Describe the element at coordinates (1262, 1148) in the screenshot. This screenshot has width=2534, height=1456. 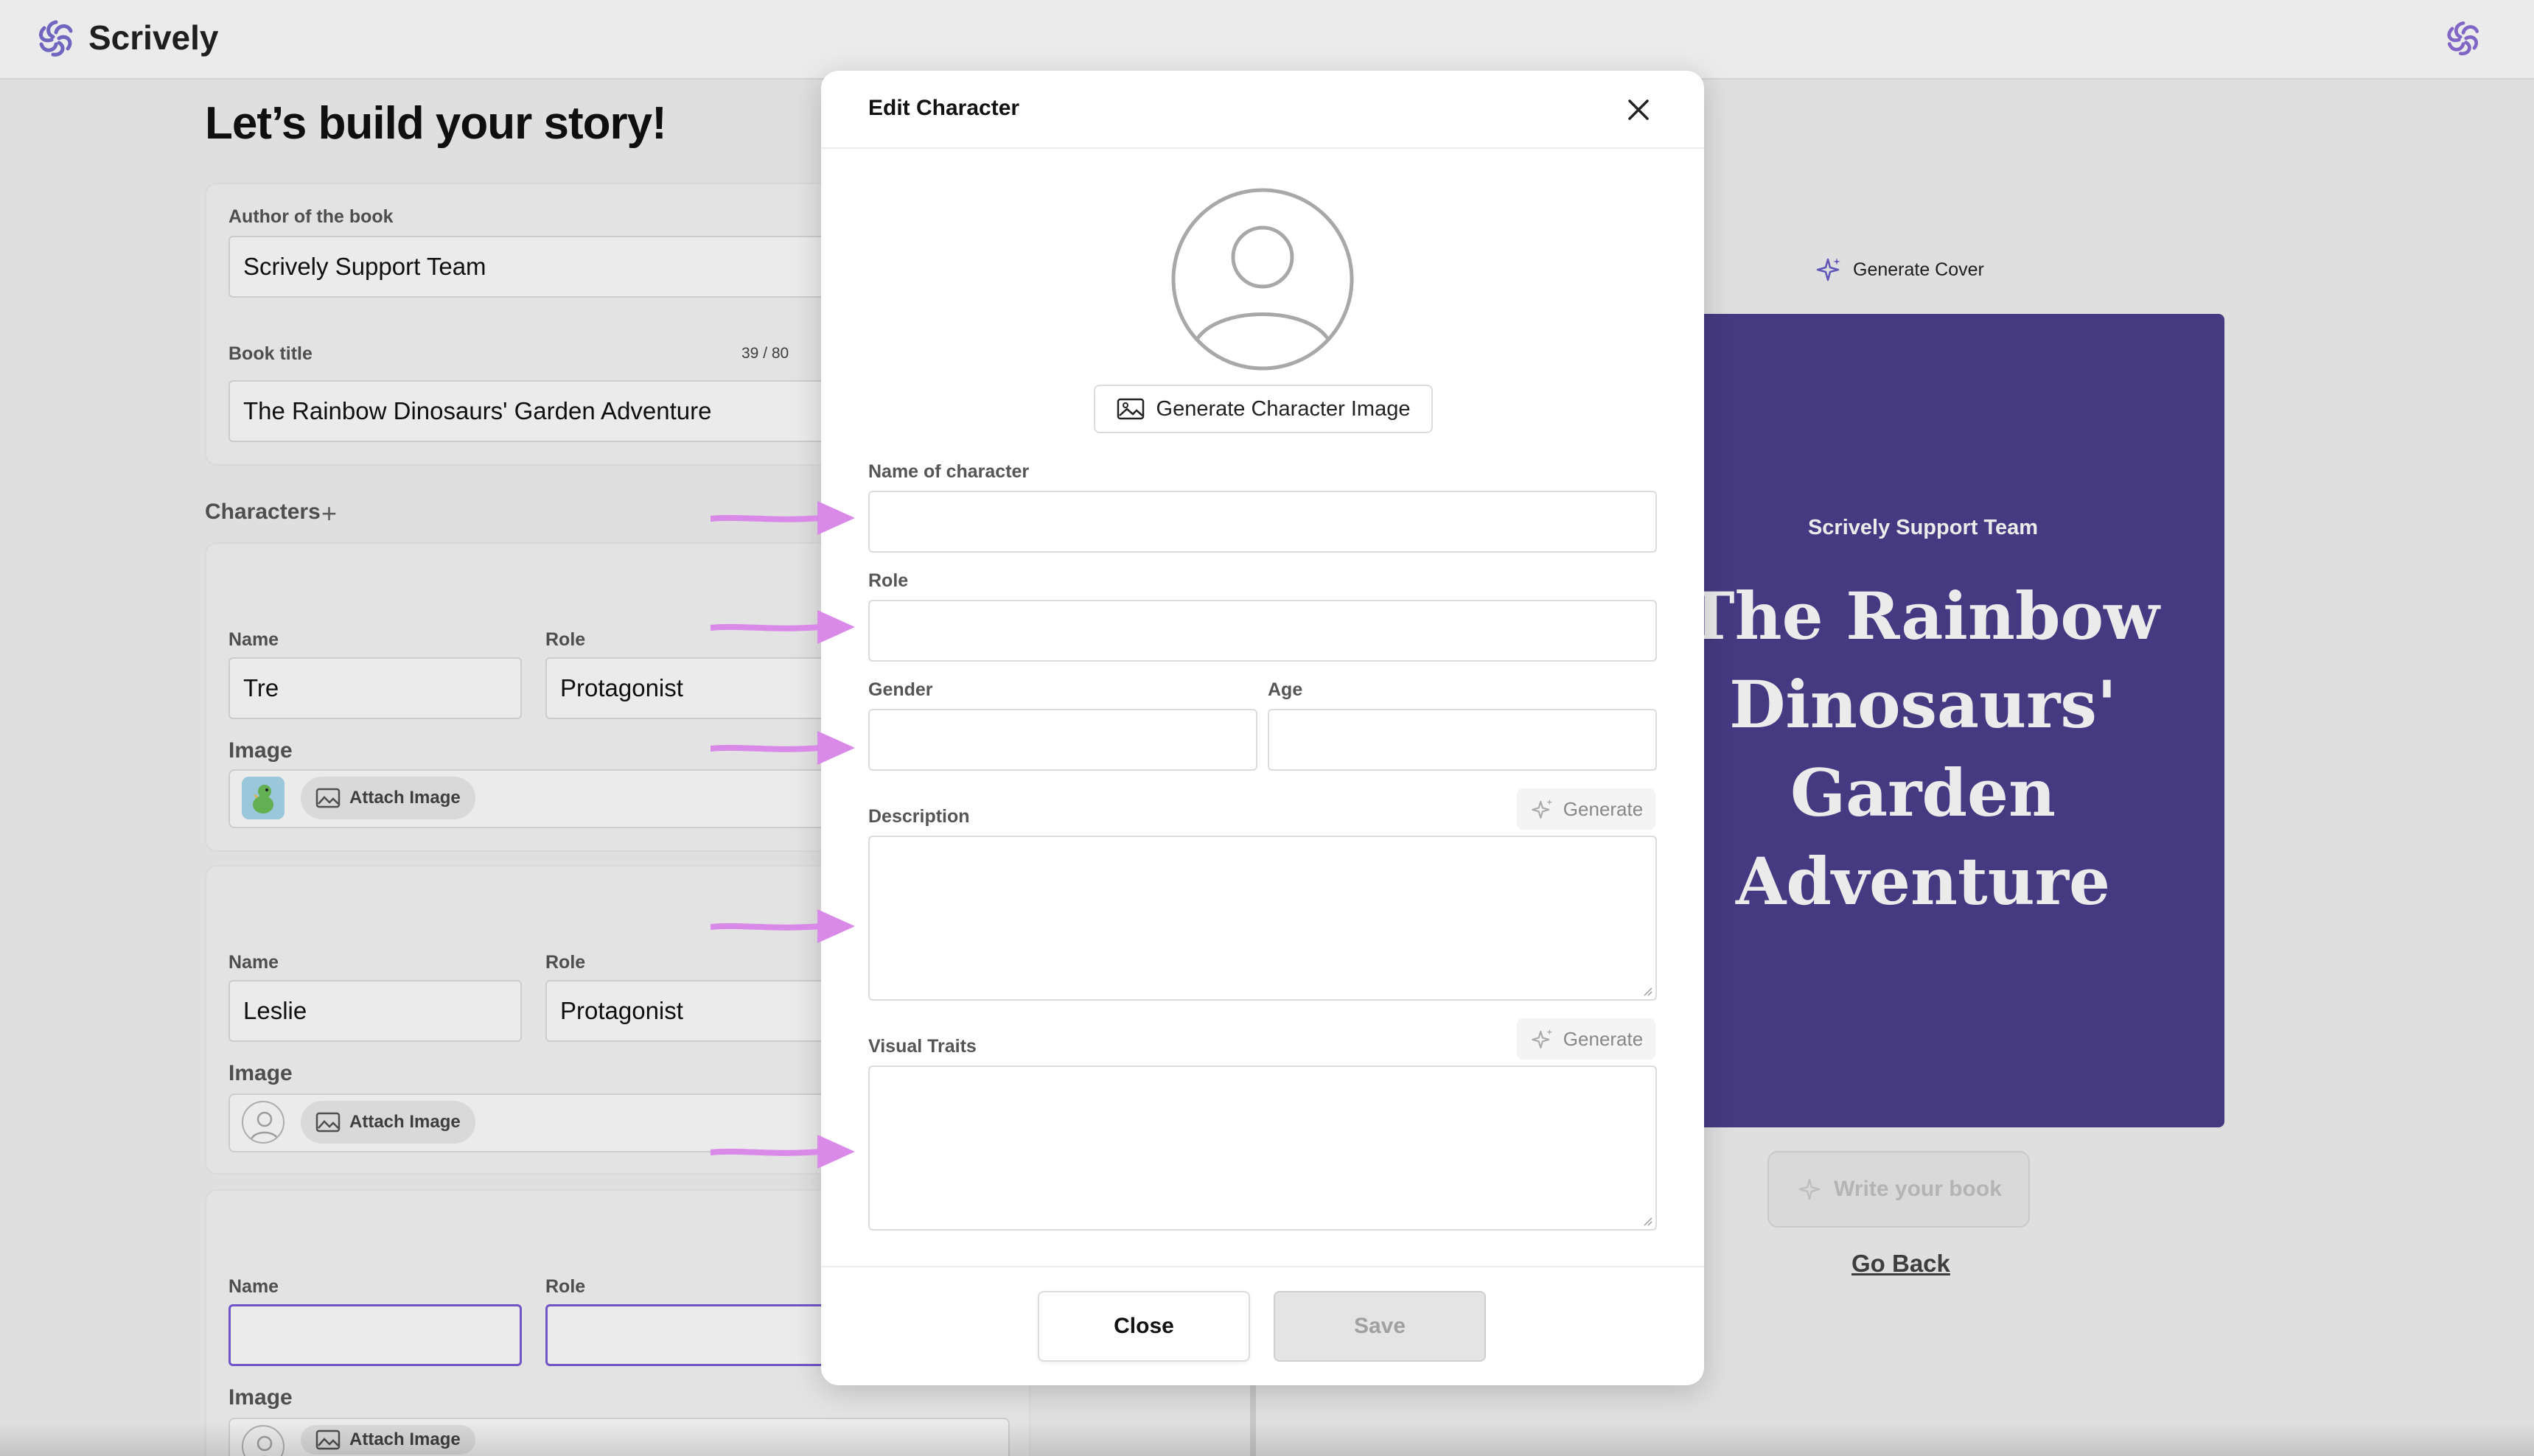
I see `visual-traits-textarea` at that location.